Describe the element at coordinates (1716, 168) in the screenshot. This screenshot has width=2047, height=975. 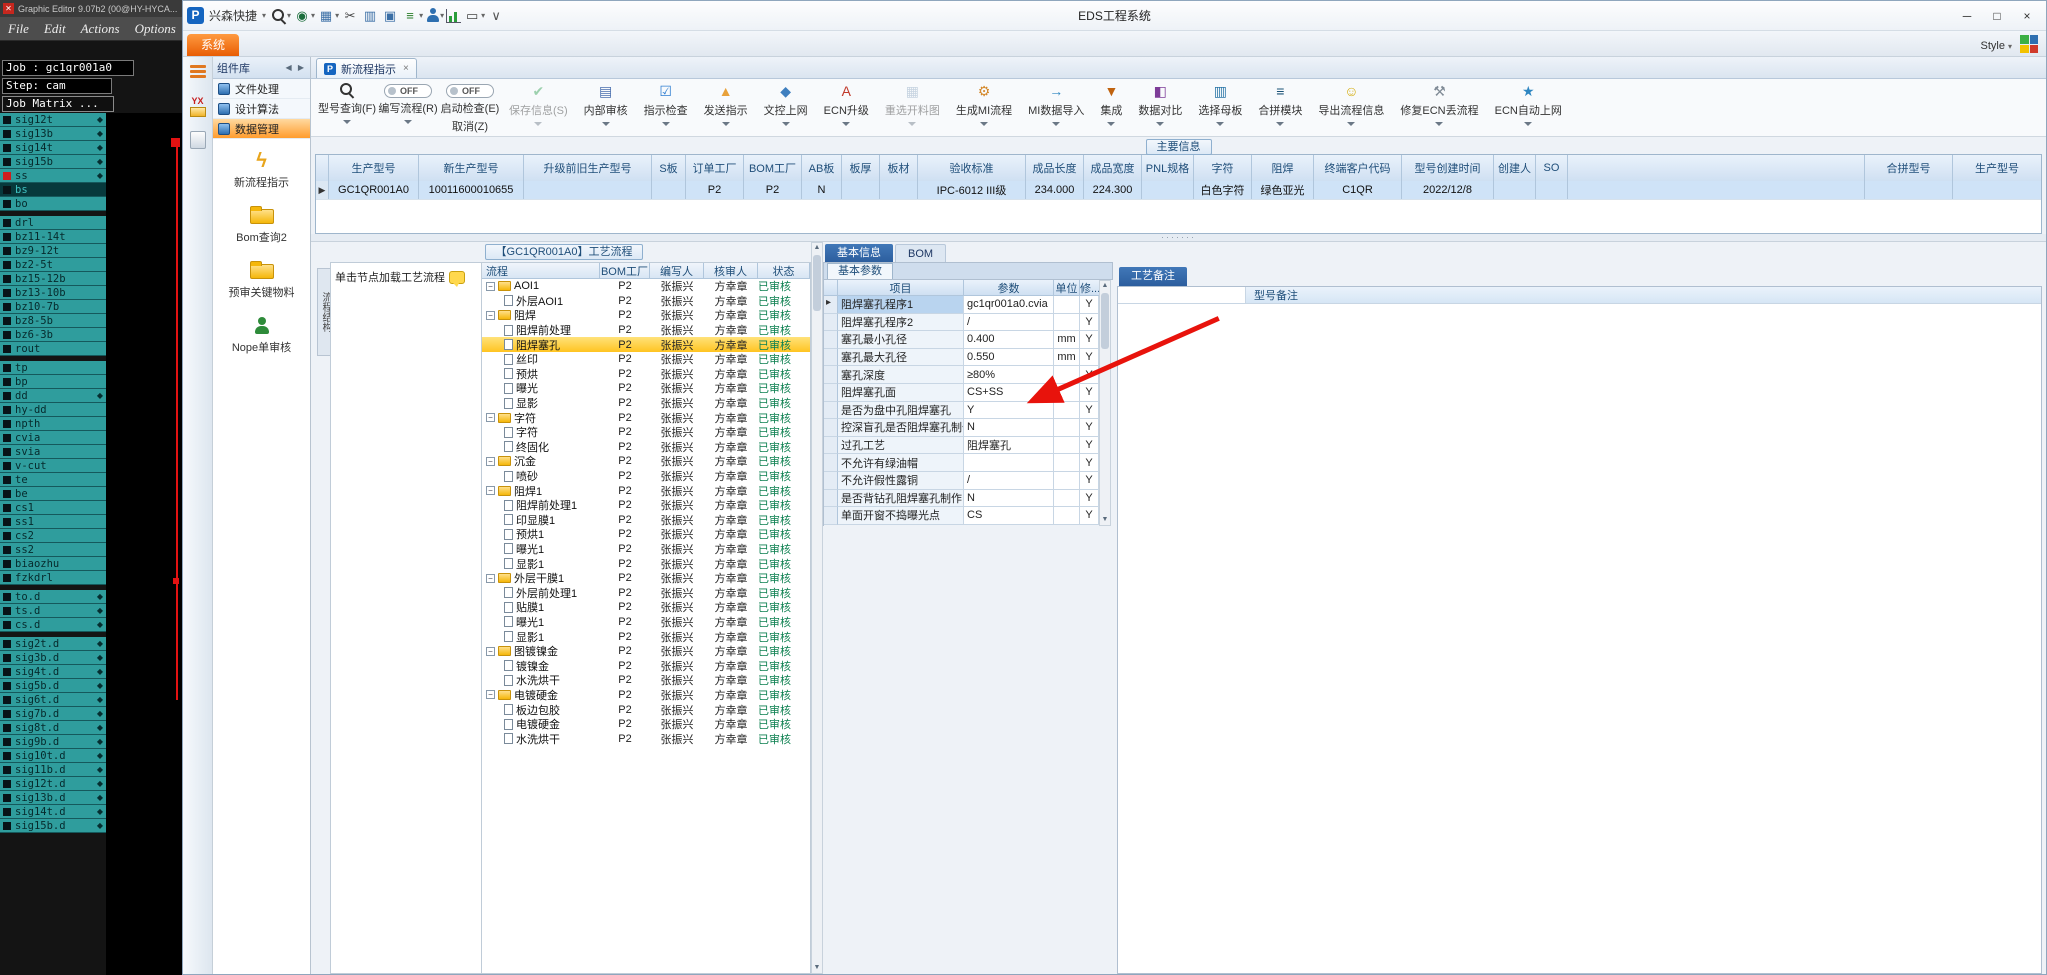
I see `column-header` at that location.